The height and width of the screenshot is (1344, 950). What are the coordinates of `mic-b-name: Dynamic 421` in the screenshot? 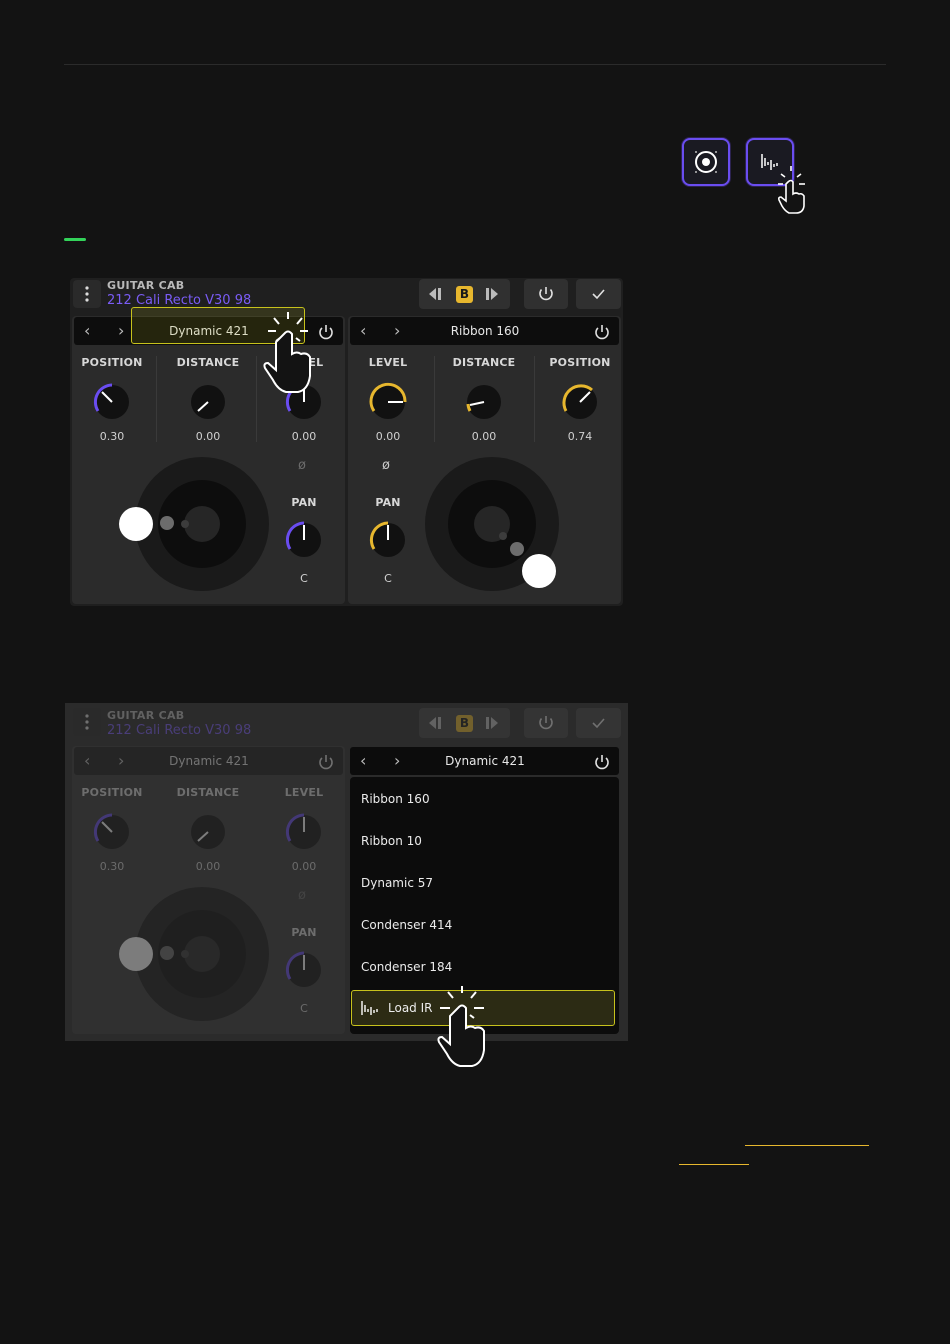 It's located at (485, 761).